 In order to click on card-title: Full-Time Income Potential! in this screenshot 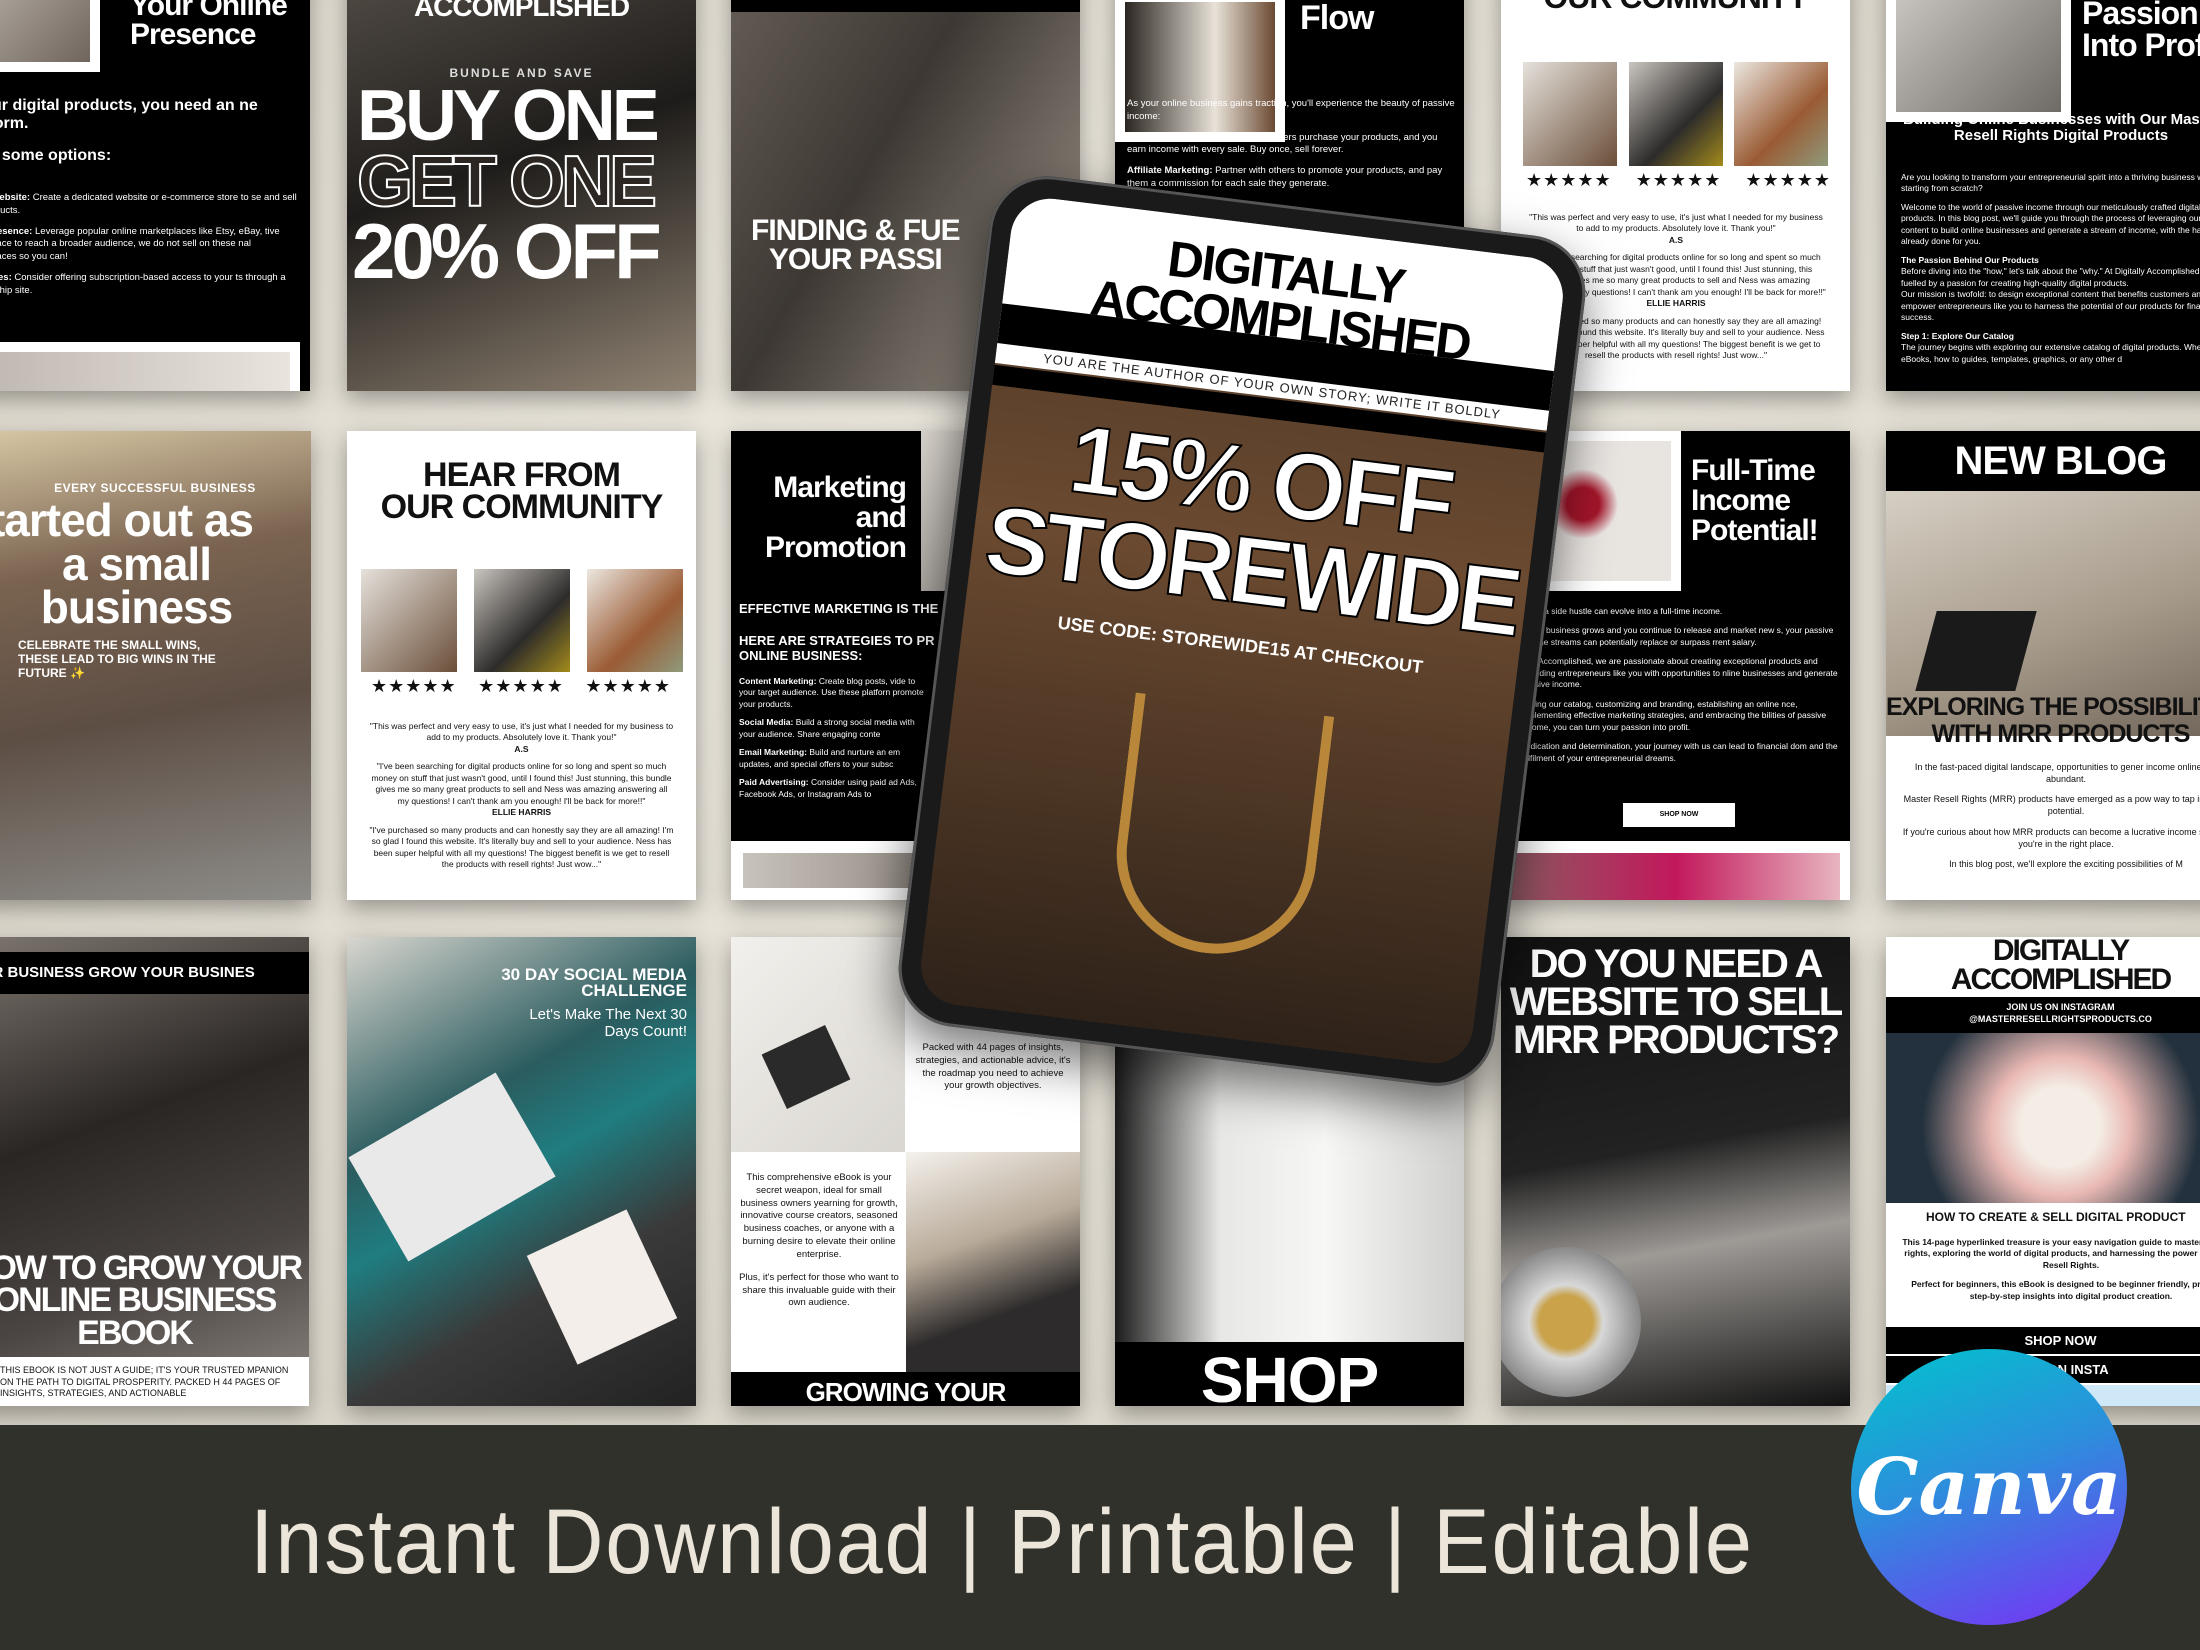, I will do `click(1755, 500)`.